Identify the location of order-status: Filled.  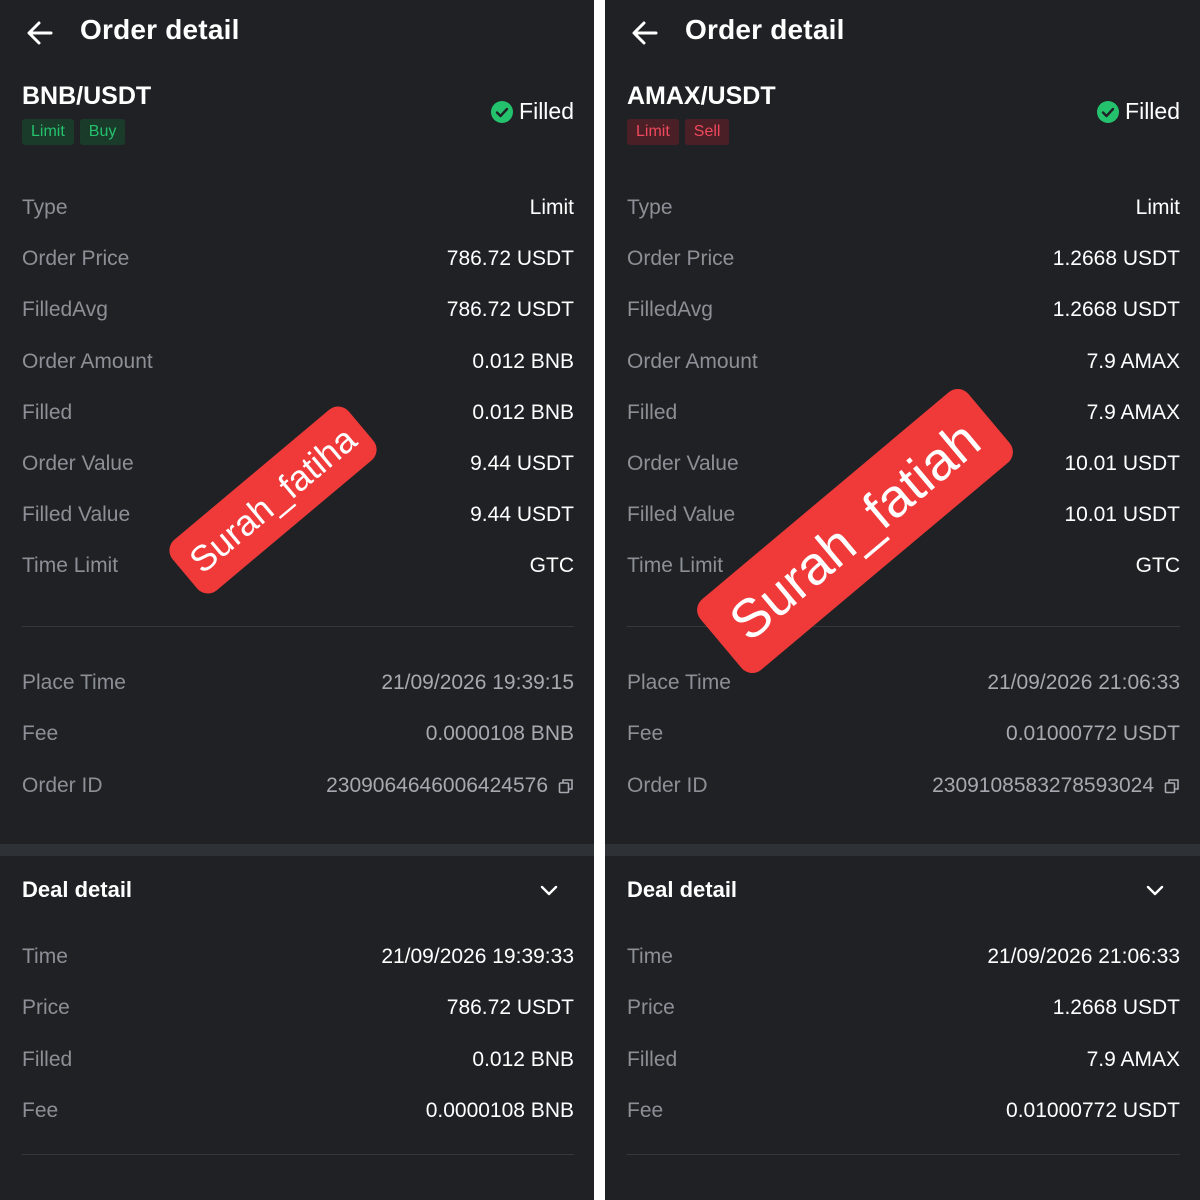
(1138, 111).